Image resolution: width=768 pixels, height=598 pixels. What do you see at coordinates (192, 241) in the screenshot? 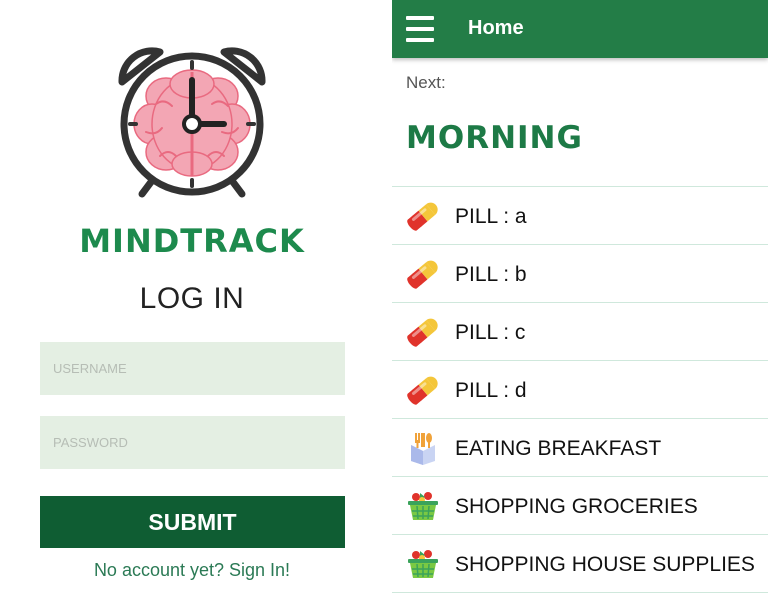
I see `app-name: MINDTRACK` at bounding box center [192, 241].